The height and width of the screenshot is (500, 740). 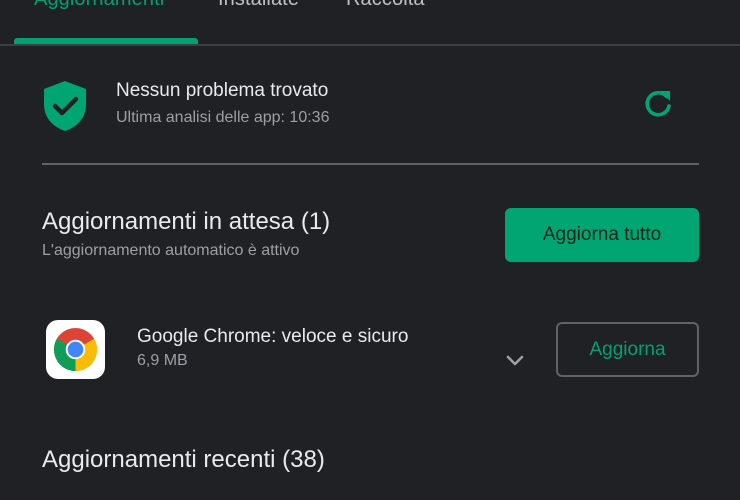 I want to click on app-name: Google Chrome: veloce e sicuro, so click(x=272, y=337).